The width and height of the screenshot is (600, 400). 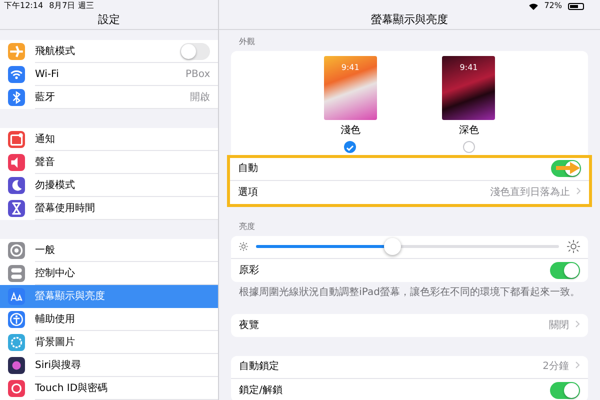 I want to click on item-label: 背景圖片, so click(x=55, y=343).